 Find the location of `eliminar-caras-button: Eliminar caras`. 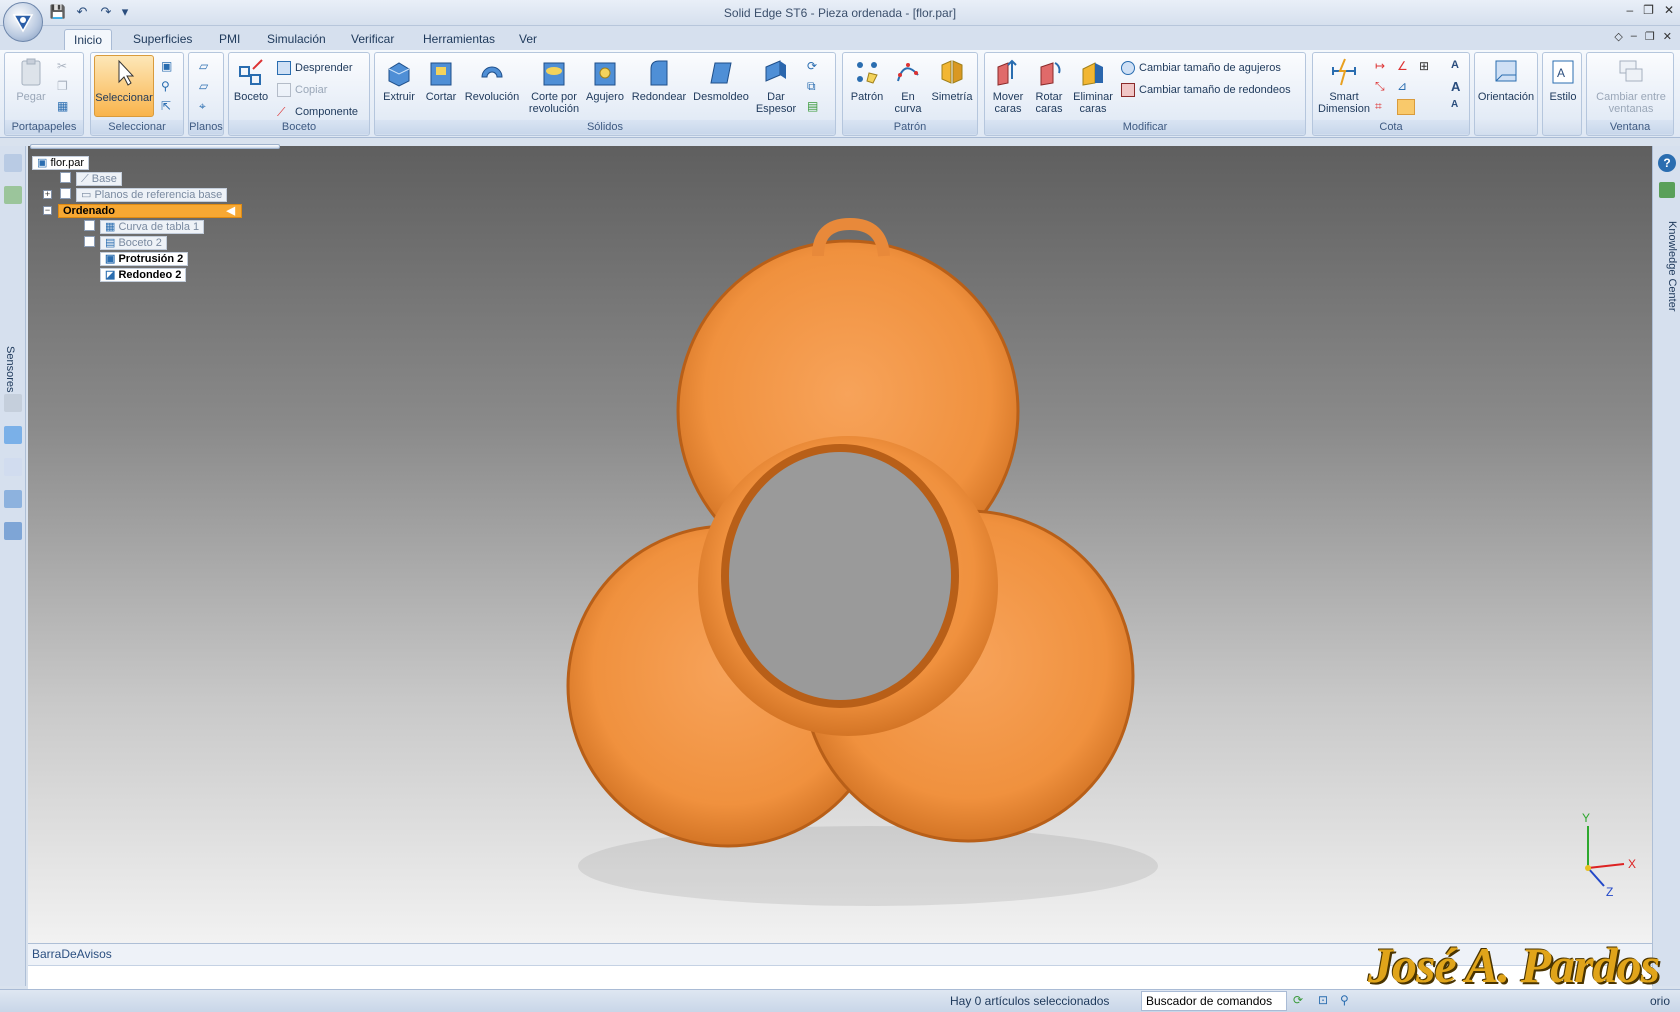

eliminar-caras-button: Eliminar caras is located at coordinates (1093, 86).